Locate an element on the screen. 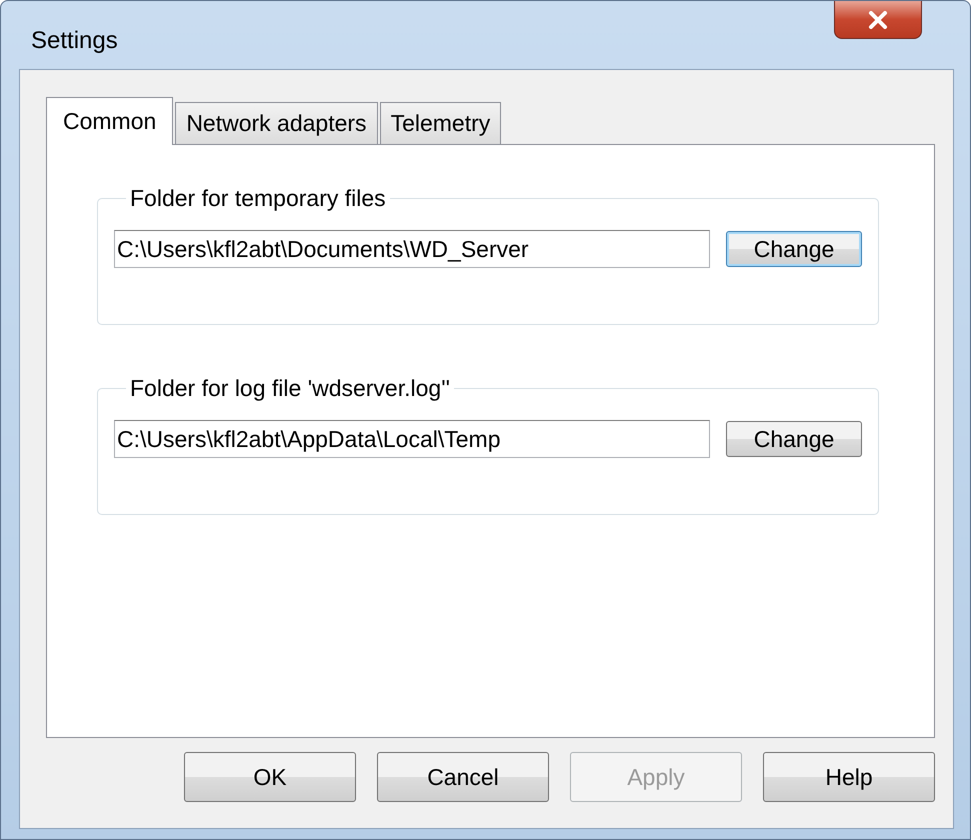 The image size is (971, 840). close-icon is located at coordinates (878, 19).